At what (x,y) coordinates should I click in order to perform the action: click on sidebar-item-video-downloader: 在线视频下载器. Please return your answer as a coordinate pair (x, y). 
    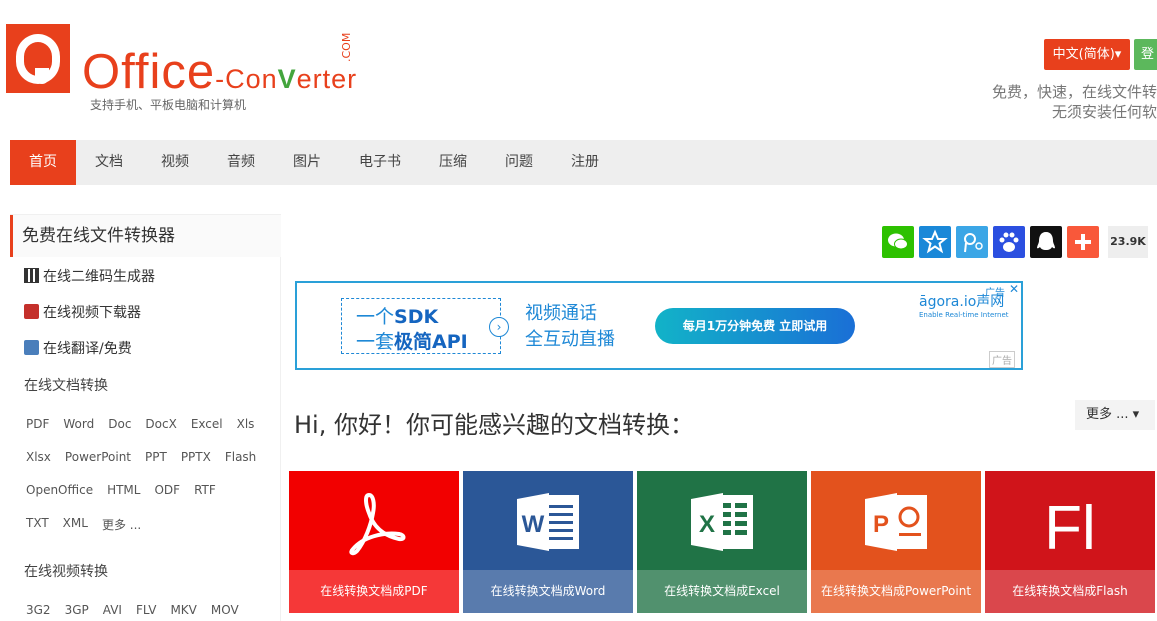
    Looking at the image, I should click on (82, 312).